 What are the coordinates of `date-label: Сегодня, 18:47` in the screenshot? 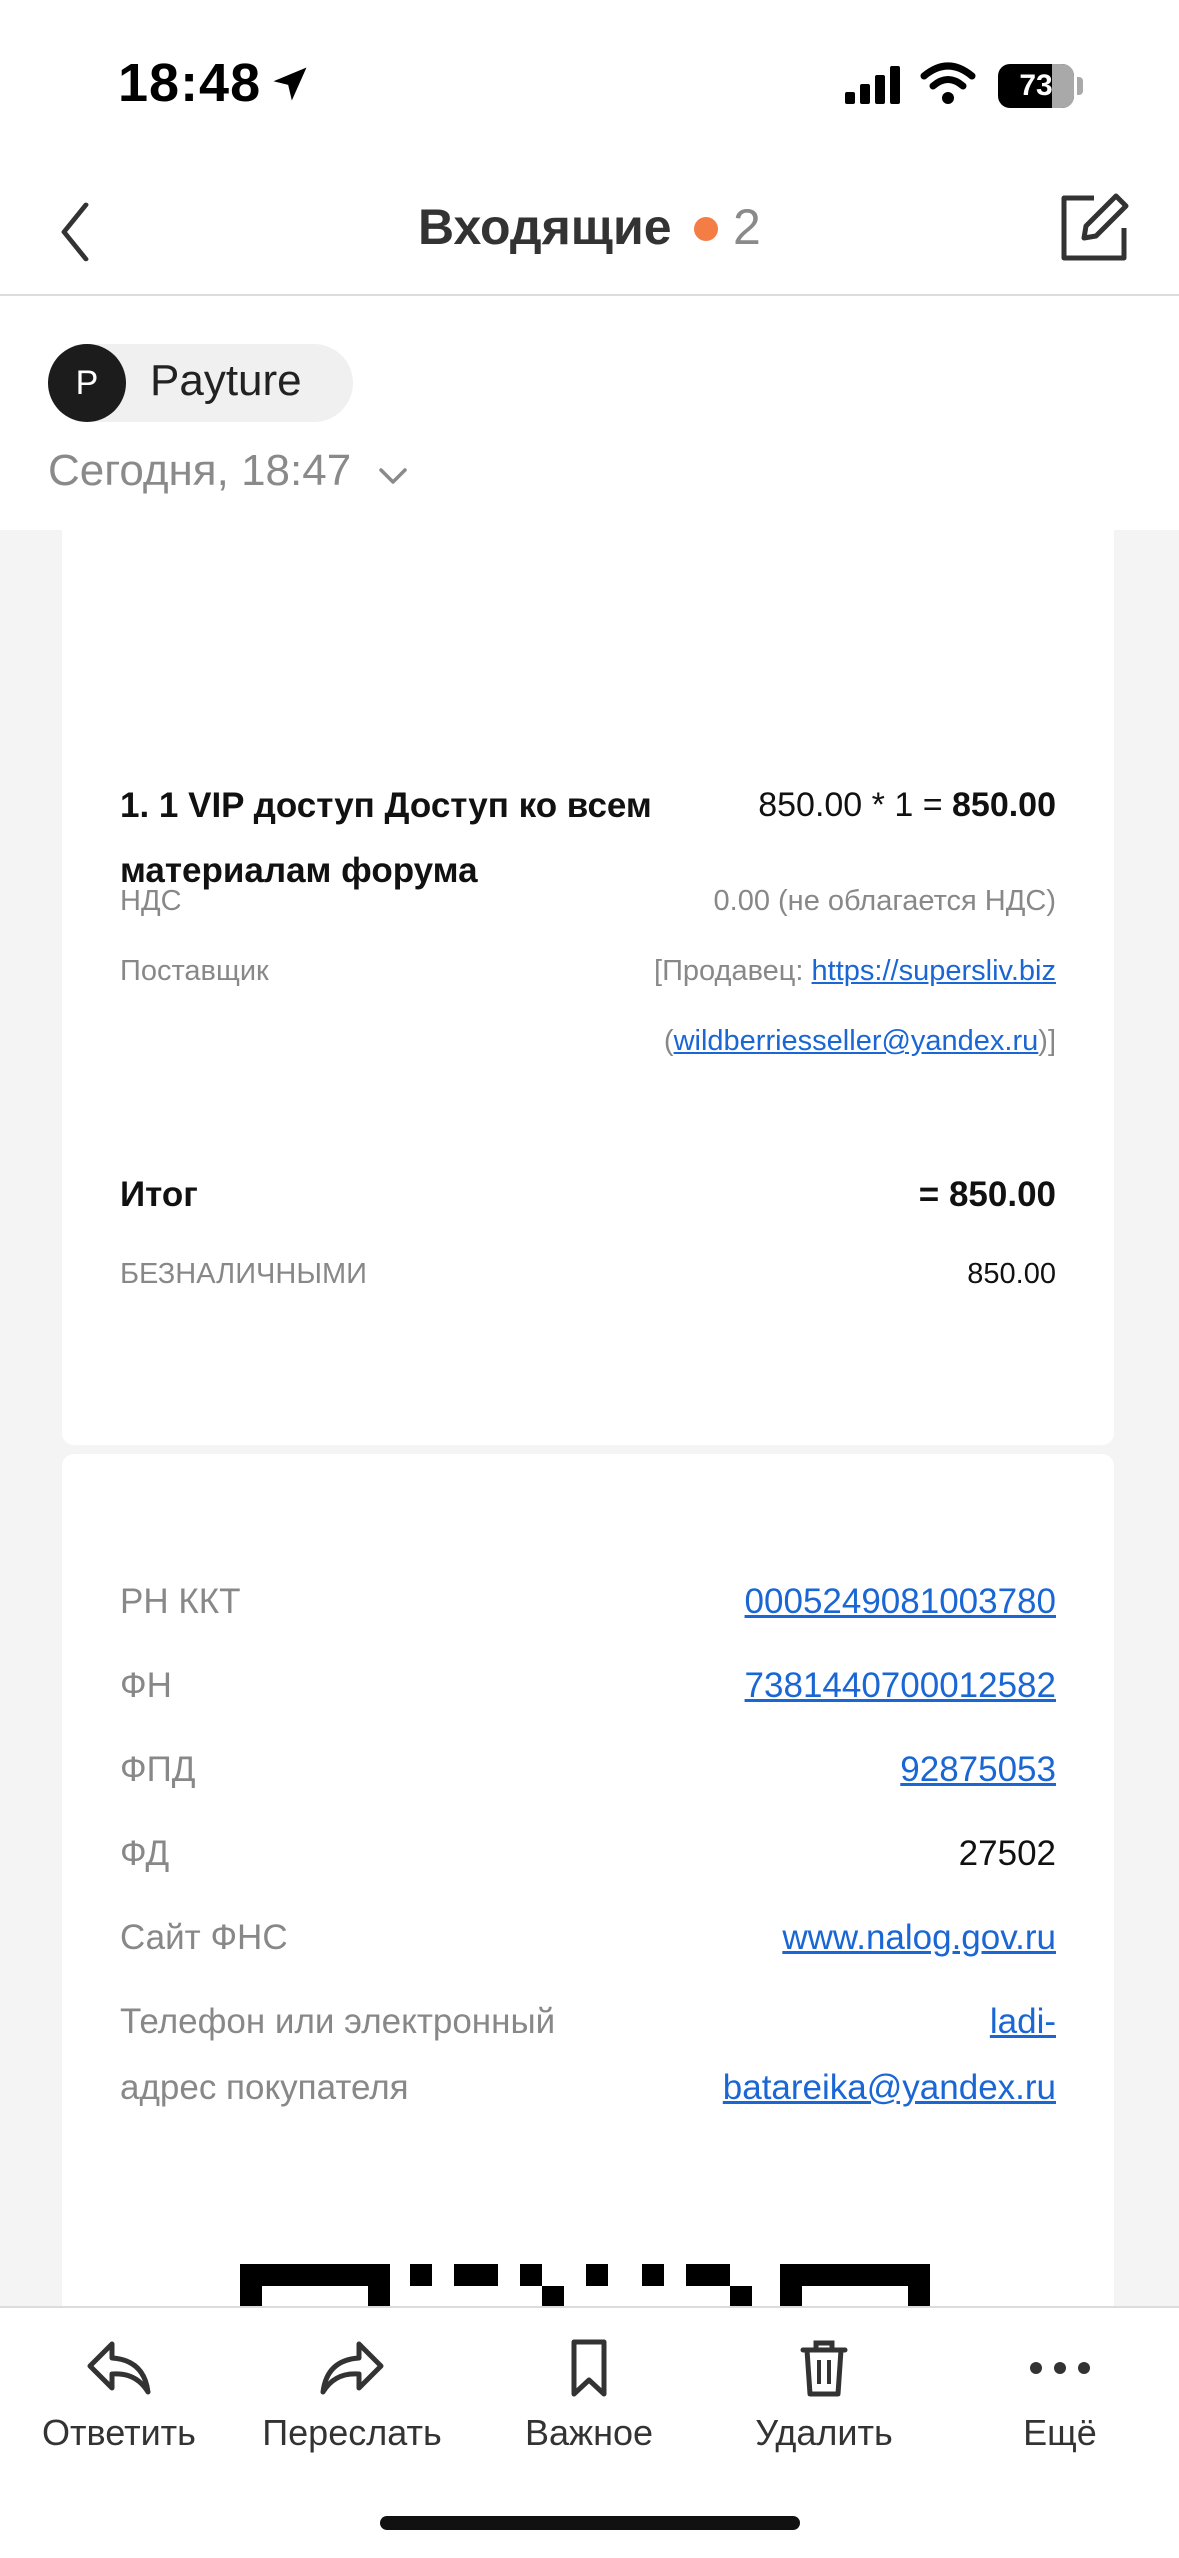 It's located at (199, 471).